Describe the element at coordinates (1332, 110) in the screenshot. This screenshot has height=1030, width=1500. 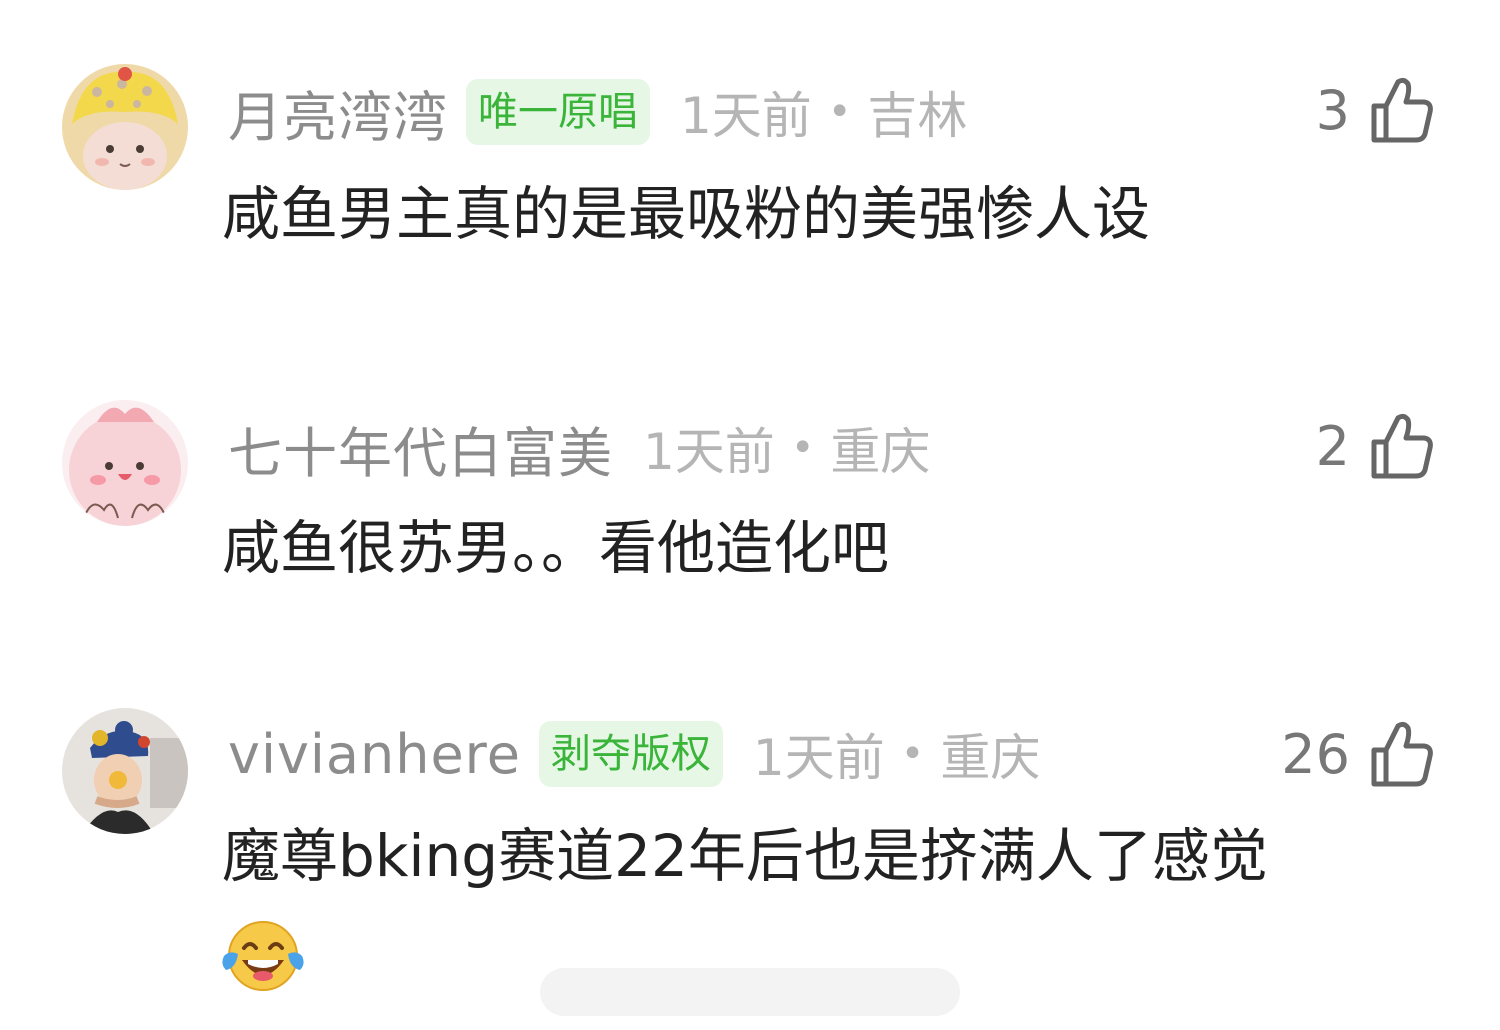
I see `like-count: 3` at that location.